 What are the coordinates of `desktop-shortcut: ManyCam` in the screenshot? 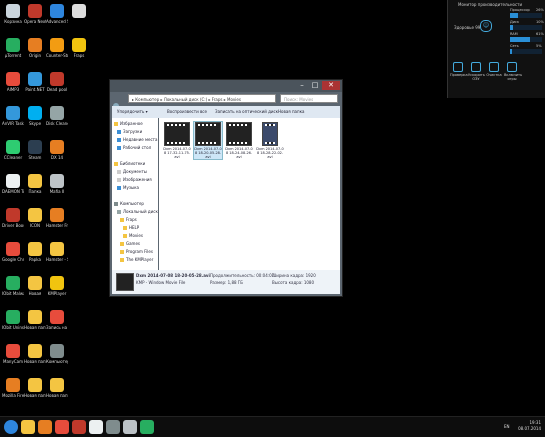 It's located at (13, 354).